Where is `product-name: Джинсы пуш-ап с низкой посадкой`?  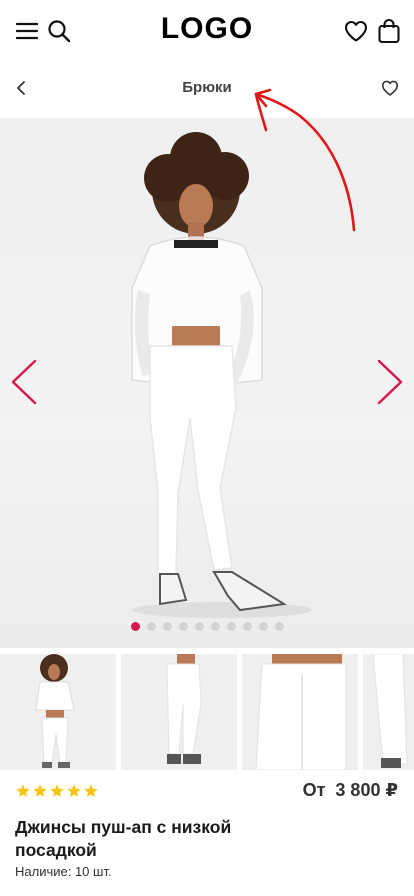
product-name: Джинсы пуш-ап с низкой посадкой is located at coordinates (123, 838).